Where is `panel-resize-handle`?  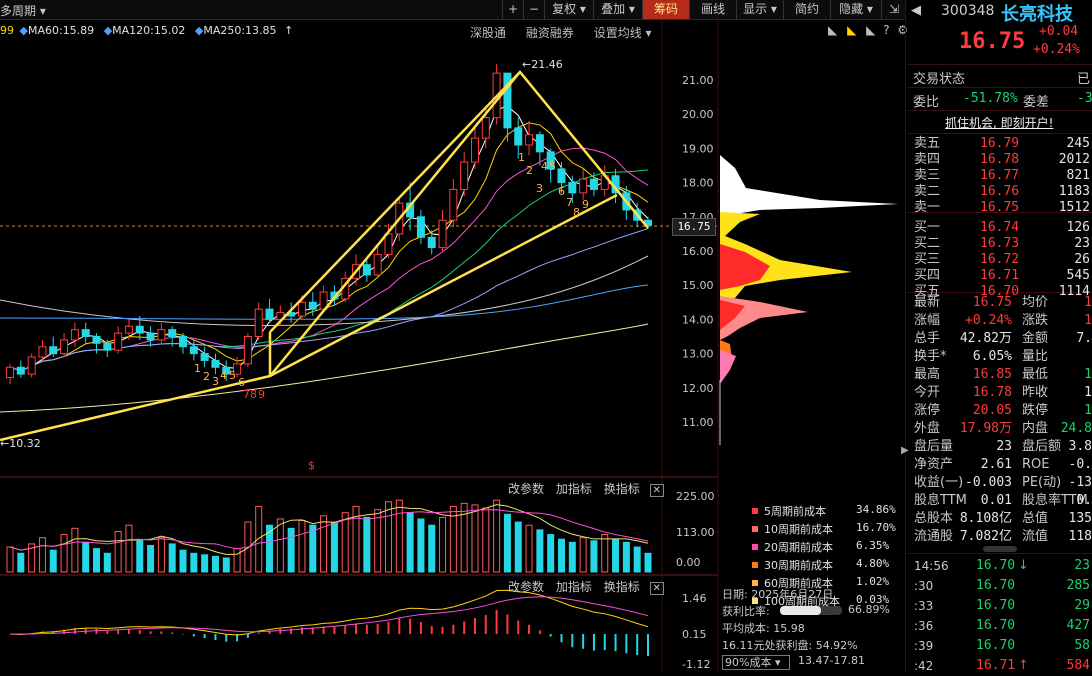 panel-resize-handle is located at coordinates (1000, 549).